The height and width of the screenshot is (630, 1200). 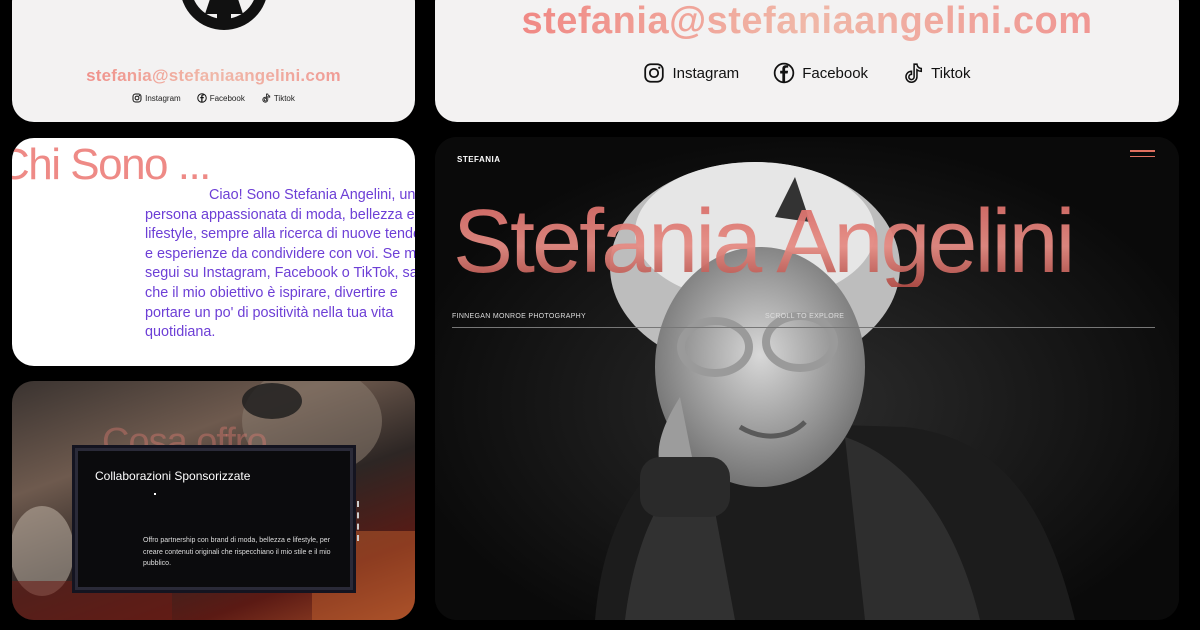 What do you see at coordinates (173, 476) in the screenshot?
I see `service-title: Collaborazioni Sponsorizzate` at bounding box center [173, 476].